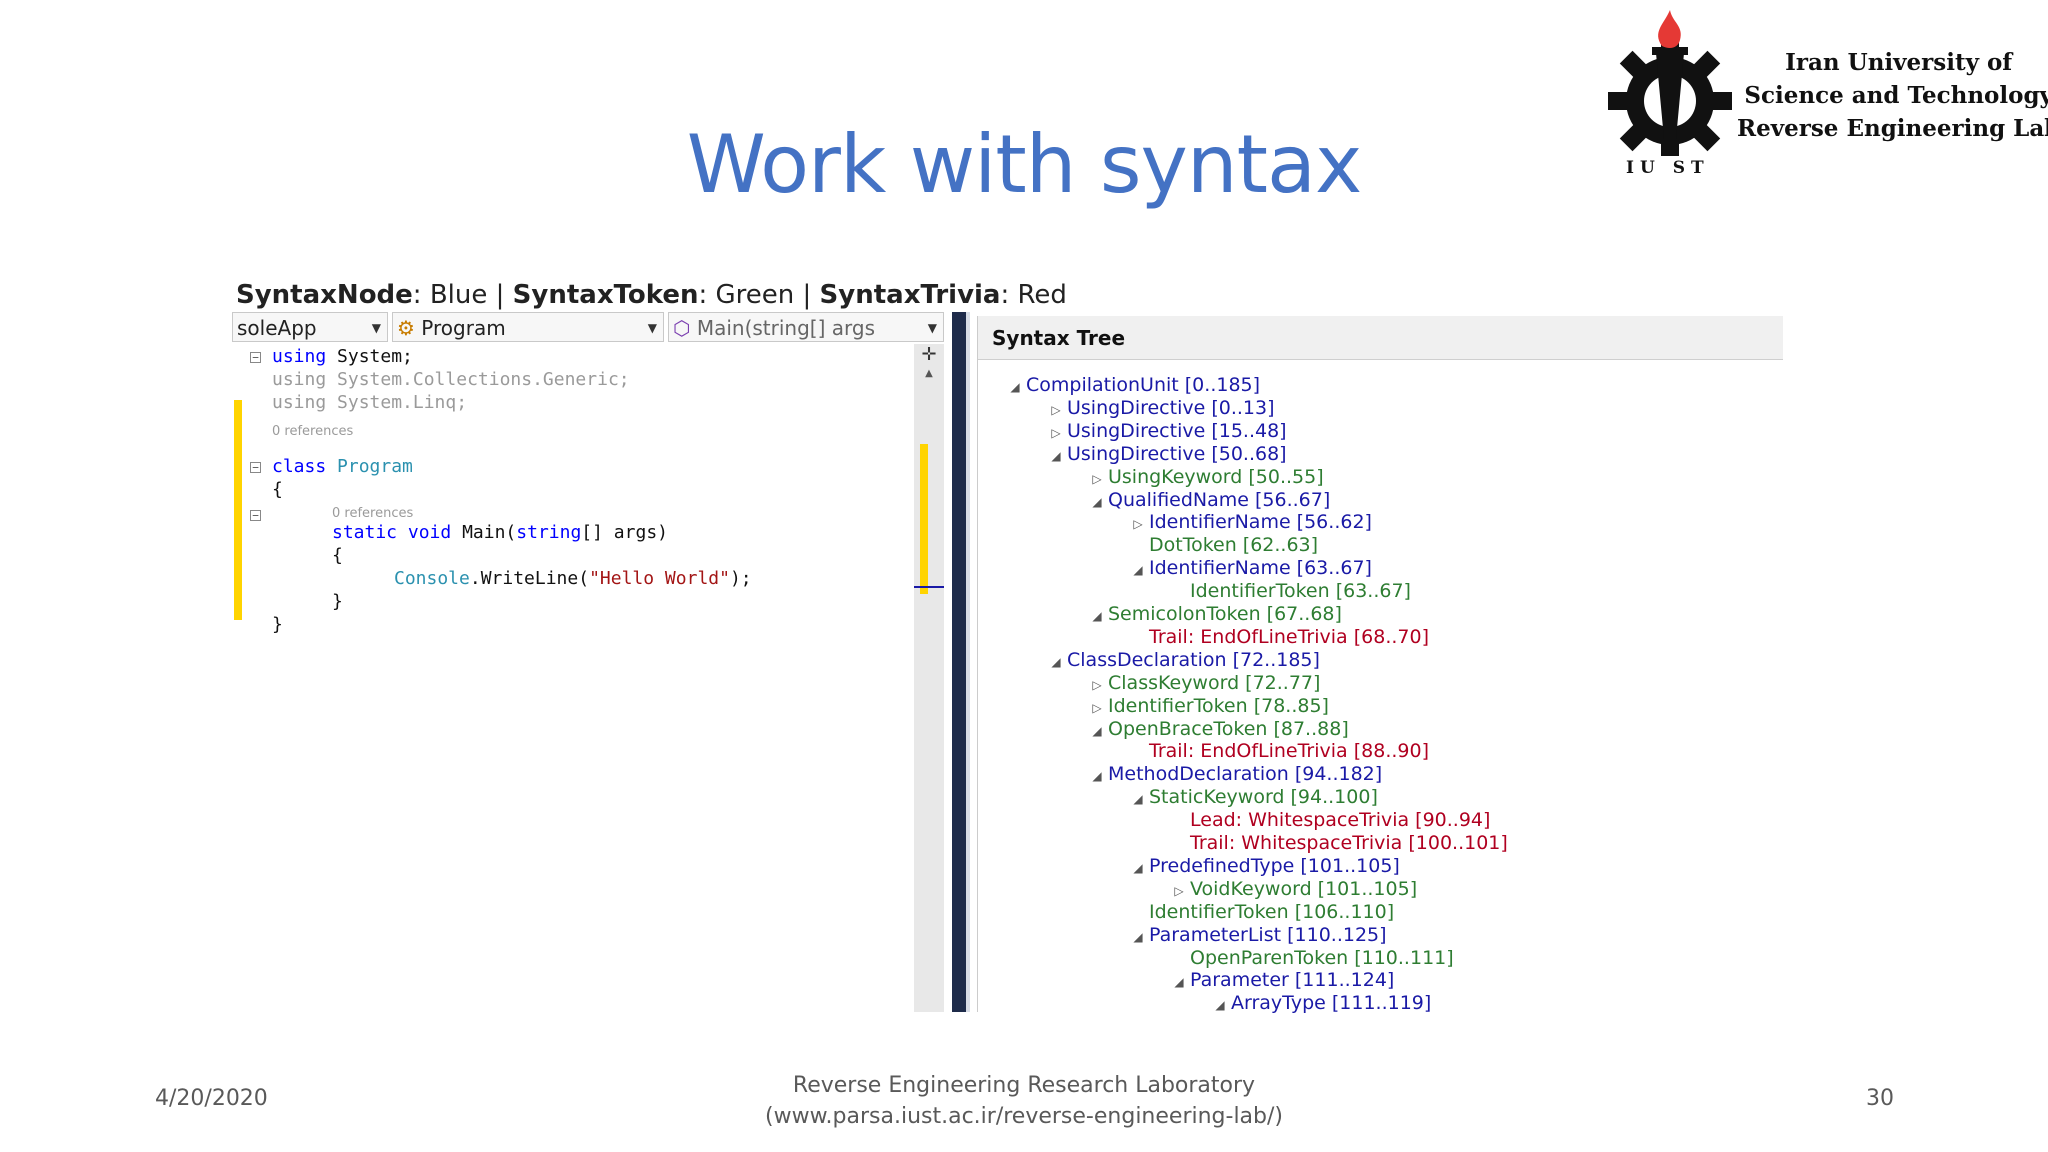 The height and width of the screenshot is (1152, 2048). What do you see at coordinates (1207, 706) in the screenshot?
I see `tree-node: ▷ IdentifierToken [78..85]` at bounding box center [1207, 706].